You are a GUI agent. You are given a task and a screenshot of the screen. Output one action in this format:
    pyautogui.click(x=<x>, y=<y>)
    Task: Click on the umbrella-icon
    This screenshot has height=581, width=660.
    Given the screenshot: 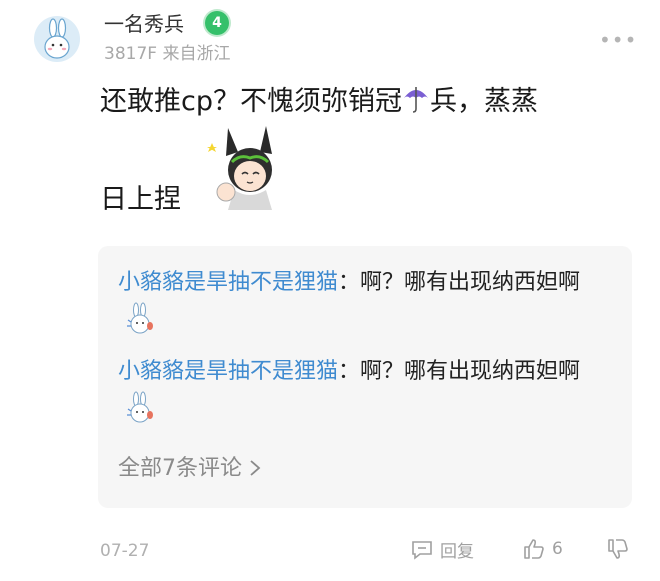 What is the action you would take?
    pyautogui.click(x=416, y=97)
    